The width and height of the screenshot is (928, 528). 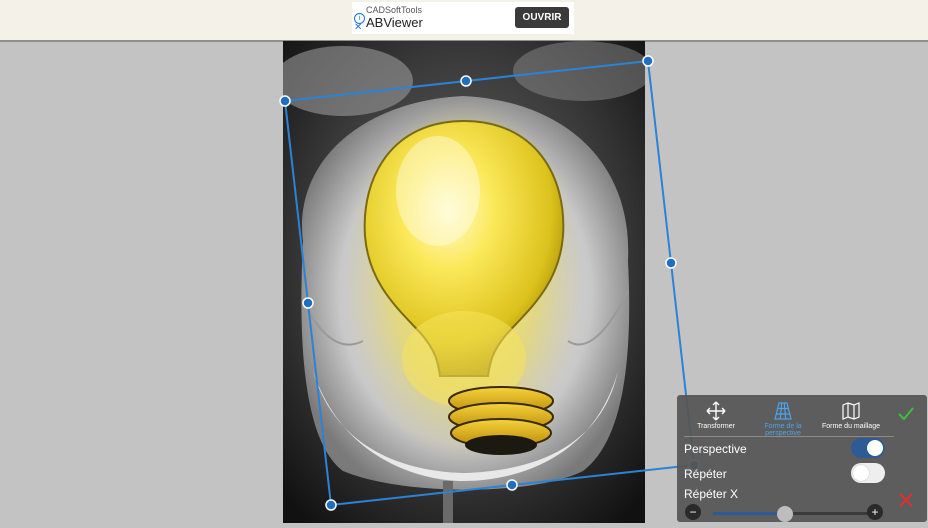 I want to click on confirm-button, so click(x=906, y=414).